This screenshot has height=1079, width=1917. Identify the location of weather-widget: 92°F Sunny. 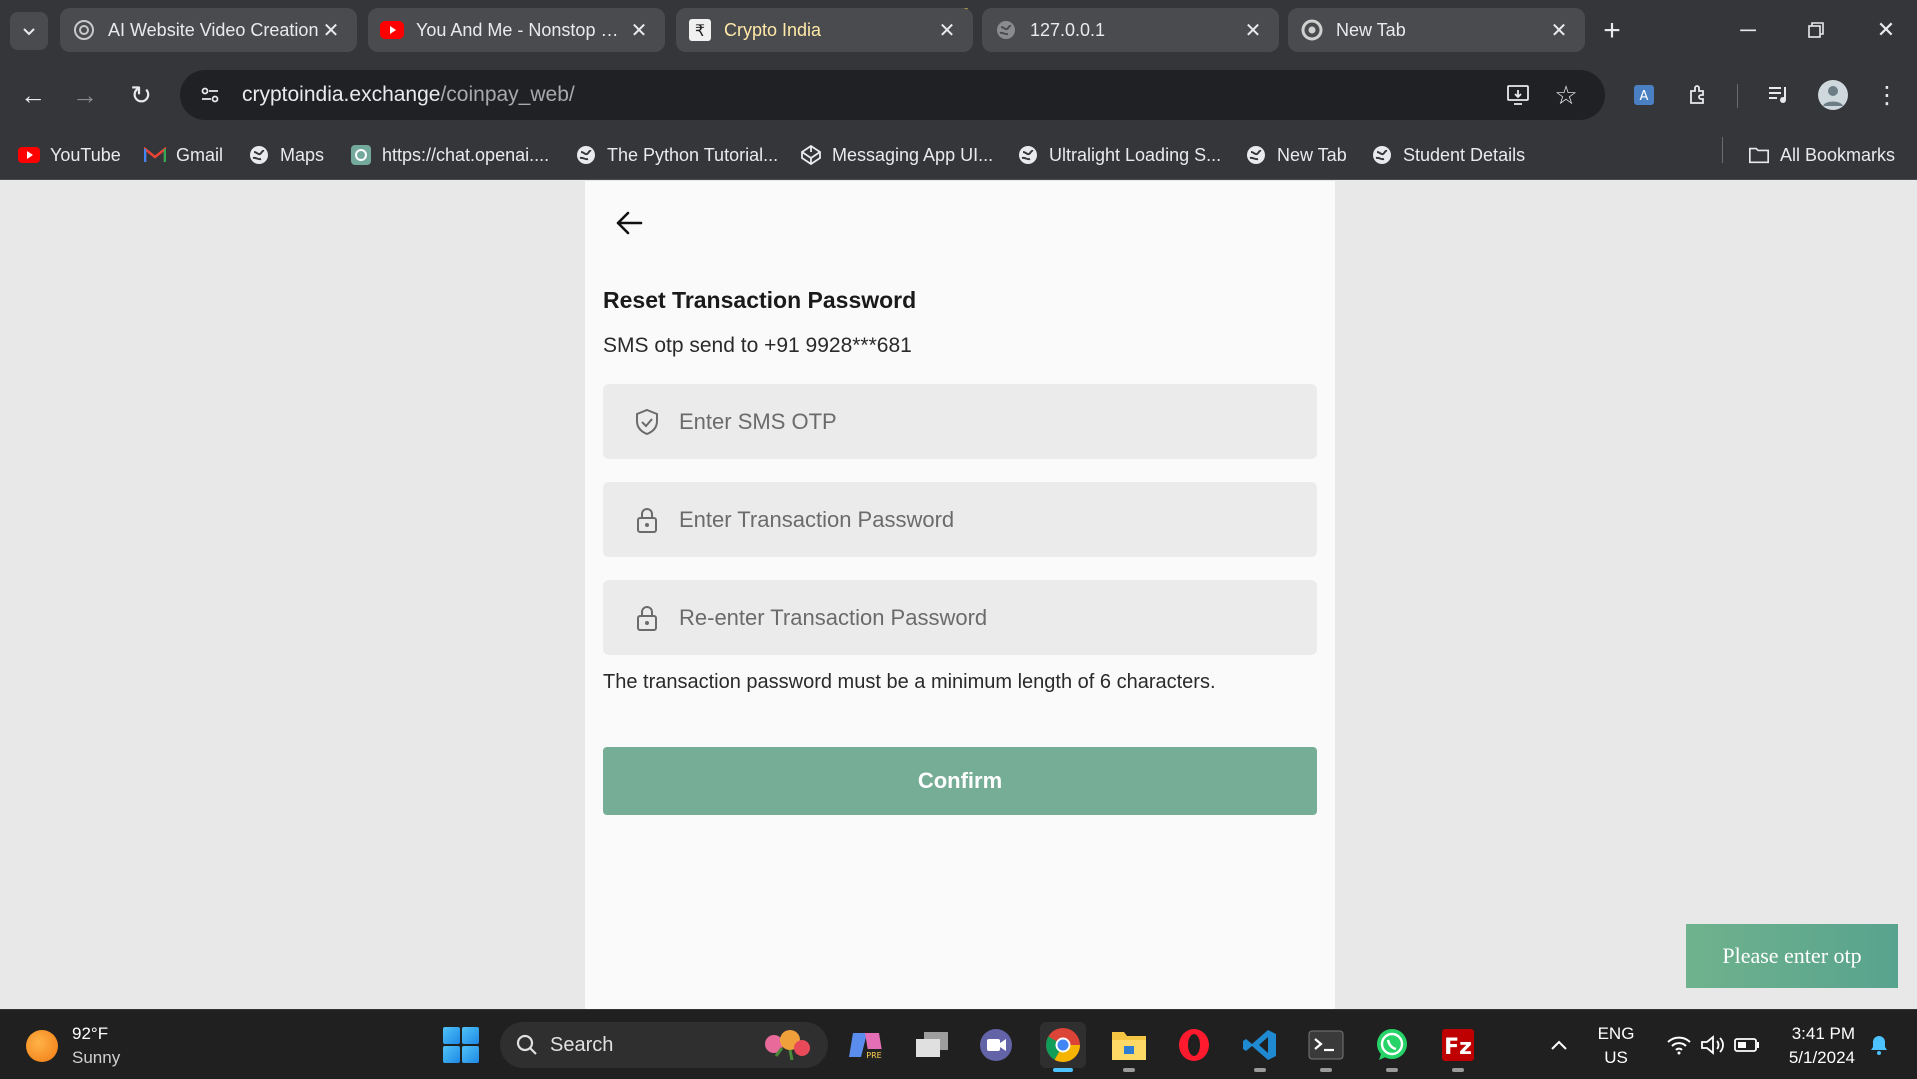
(73, 1046).